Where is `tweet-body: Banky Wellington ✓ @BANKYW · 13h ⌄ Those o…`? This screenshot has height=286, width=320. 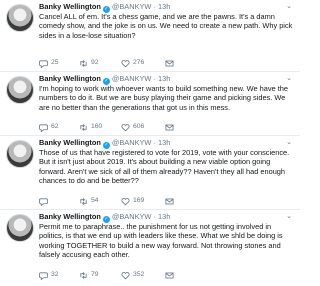 tweet-body: Banky Wellington ✓ @BANKYW · 13h ⌄ Those o… is located at coordinates (166, 161).